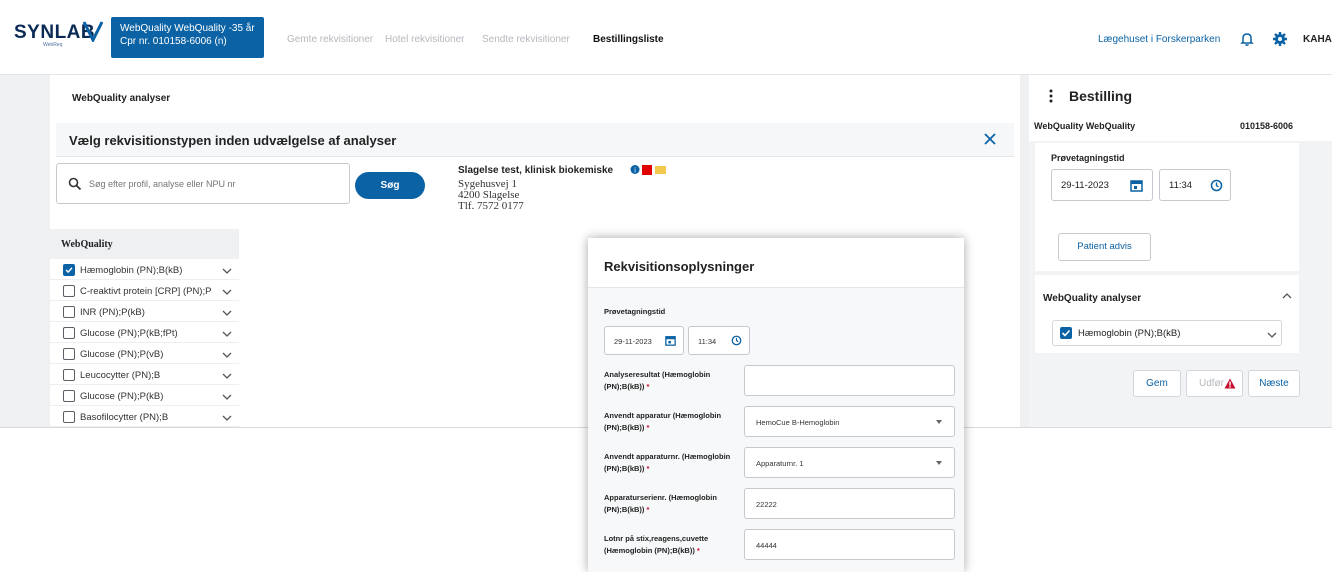  Describe the element at coordinates (1092, 298) in the screenshot. I see `order-analyses-title: WebQuality analyser` at that location.